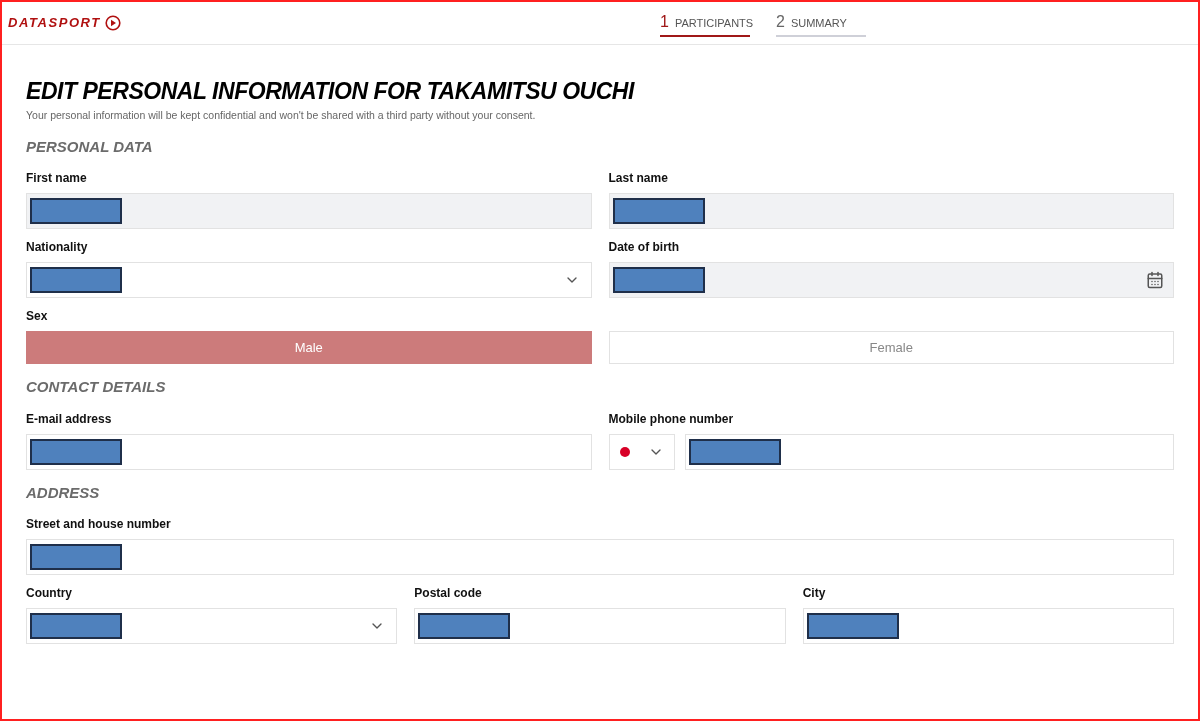  Describe the element at coordinates (49, 594) in the screenshot. I see `field-label: Country` at that location.